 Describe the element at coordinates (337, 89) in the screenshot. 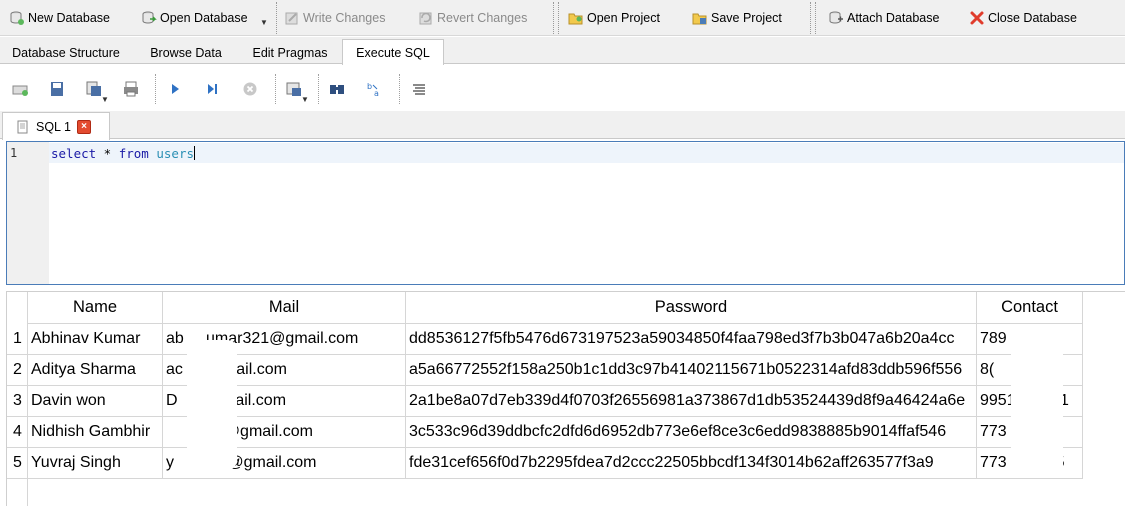

I see `find-text-icon` at that location.